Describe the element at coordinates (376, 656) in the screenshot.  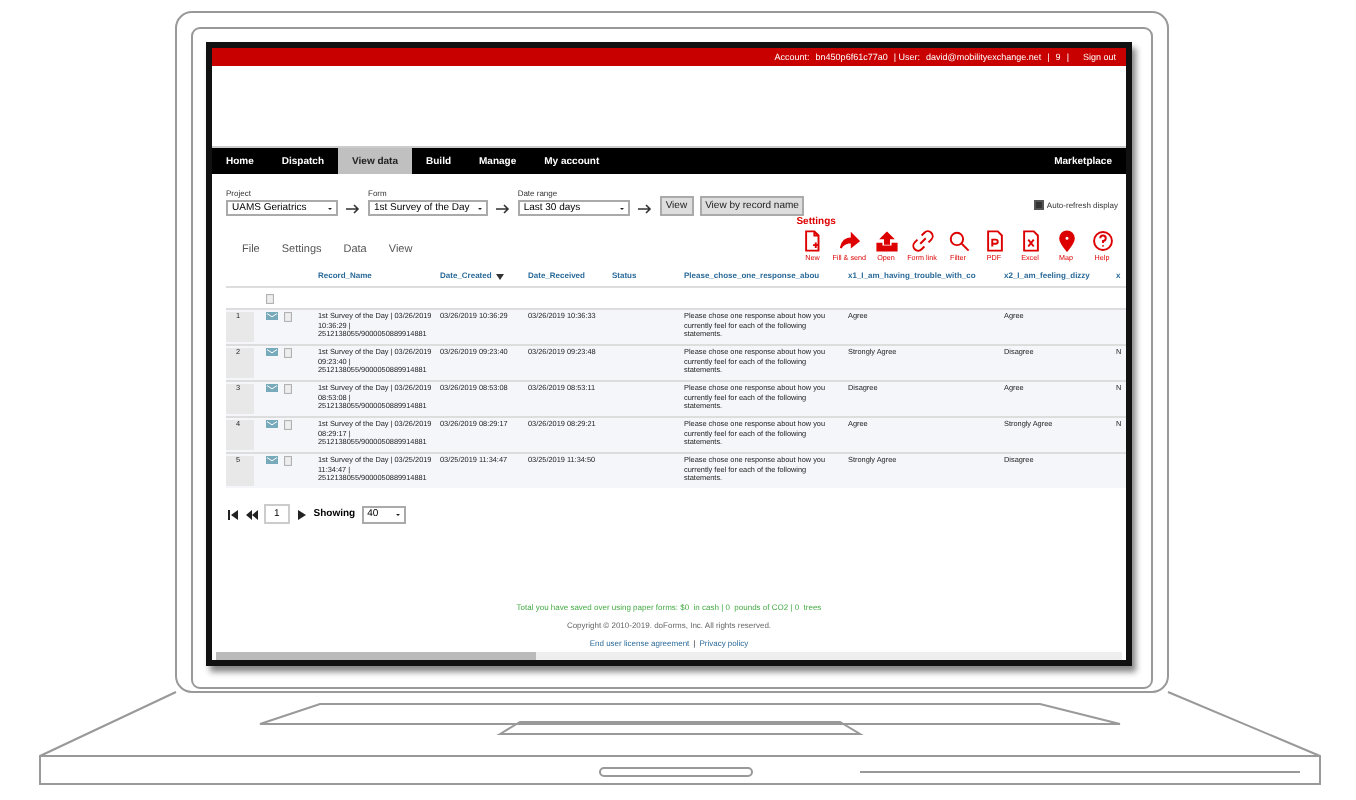
I see `scrollbar-thumb` at that location.